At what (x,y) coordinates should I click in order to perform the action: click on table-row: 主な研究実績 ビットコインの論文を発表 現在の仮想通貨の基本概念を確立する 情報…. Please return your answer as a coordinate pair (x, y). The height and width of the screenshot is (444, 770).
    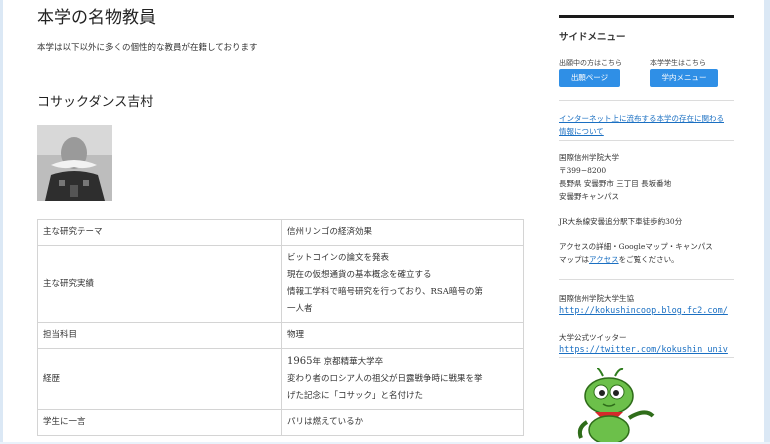
    Looking at the image, I should click on (280, 284).